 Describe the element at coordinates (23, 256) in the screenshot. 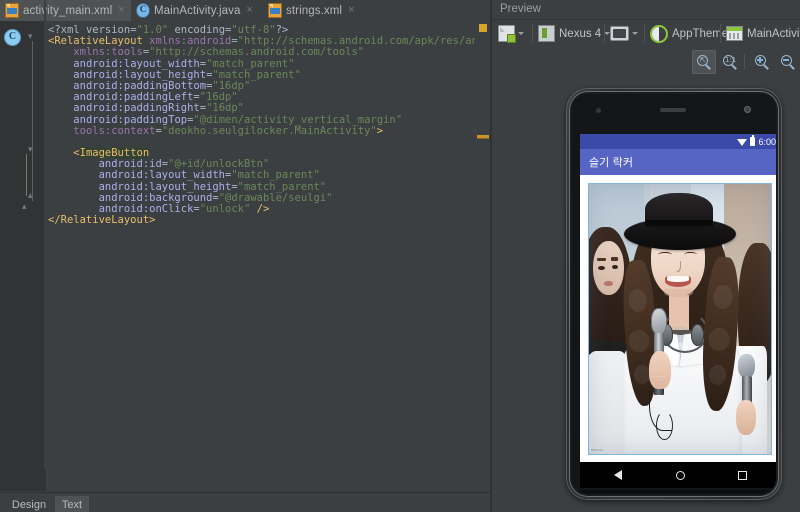

I see `editor-gutter: C ▾ ▾ ▴ ▴` at that location.